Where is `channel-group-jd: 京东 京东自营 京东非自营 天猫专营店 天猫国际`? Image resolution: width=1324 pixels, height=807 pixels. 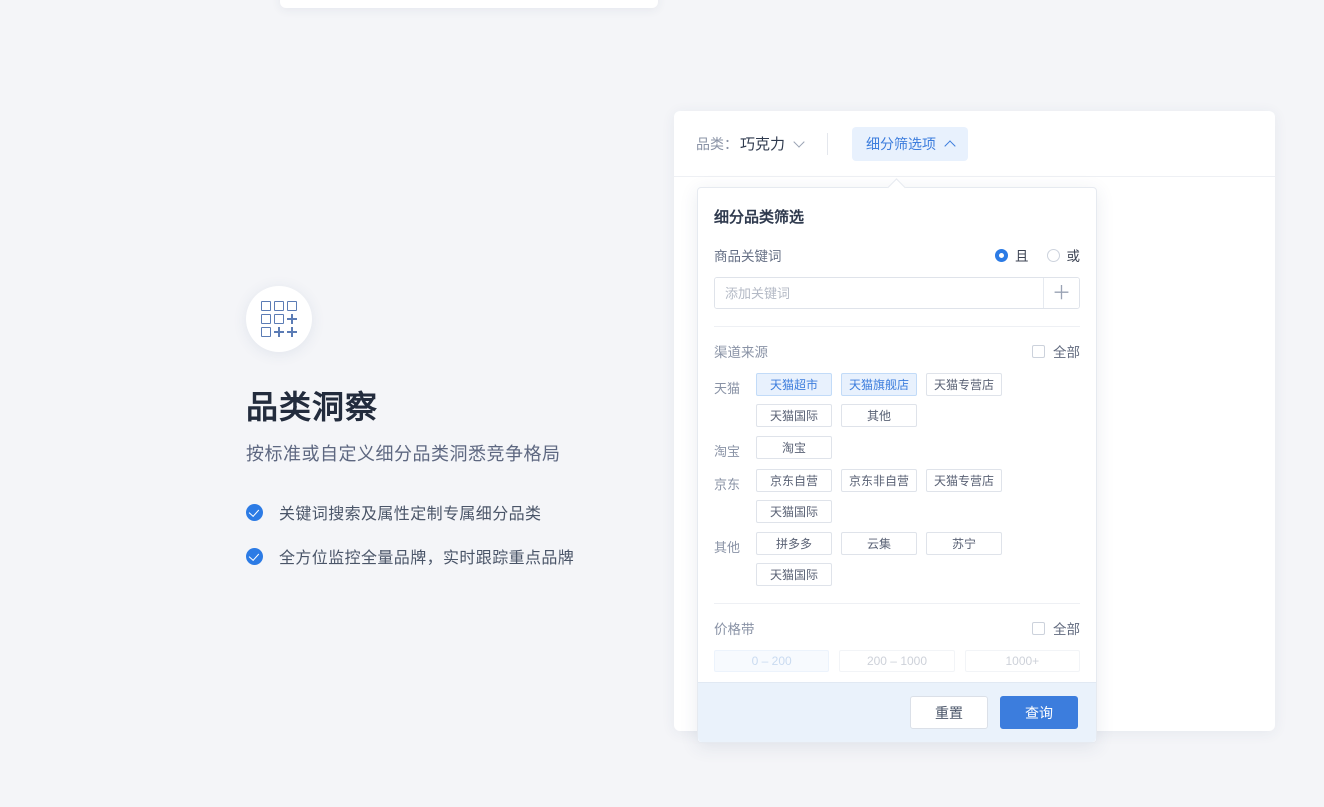
channel-group-jd: 京东 京东自营 京东非自营 天猫专营店 天猫国际 is located at coordinates (897, 496).